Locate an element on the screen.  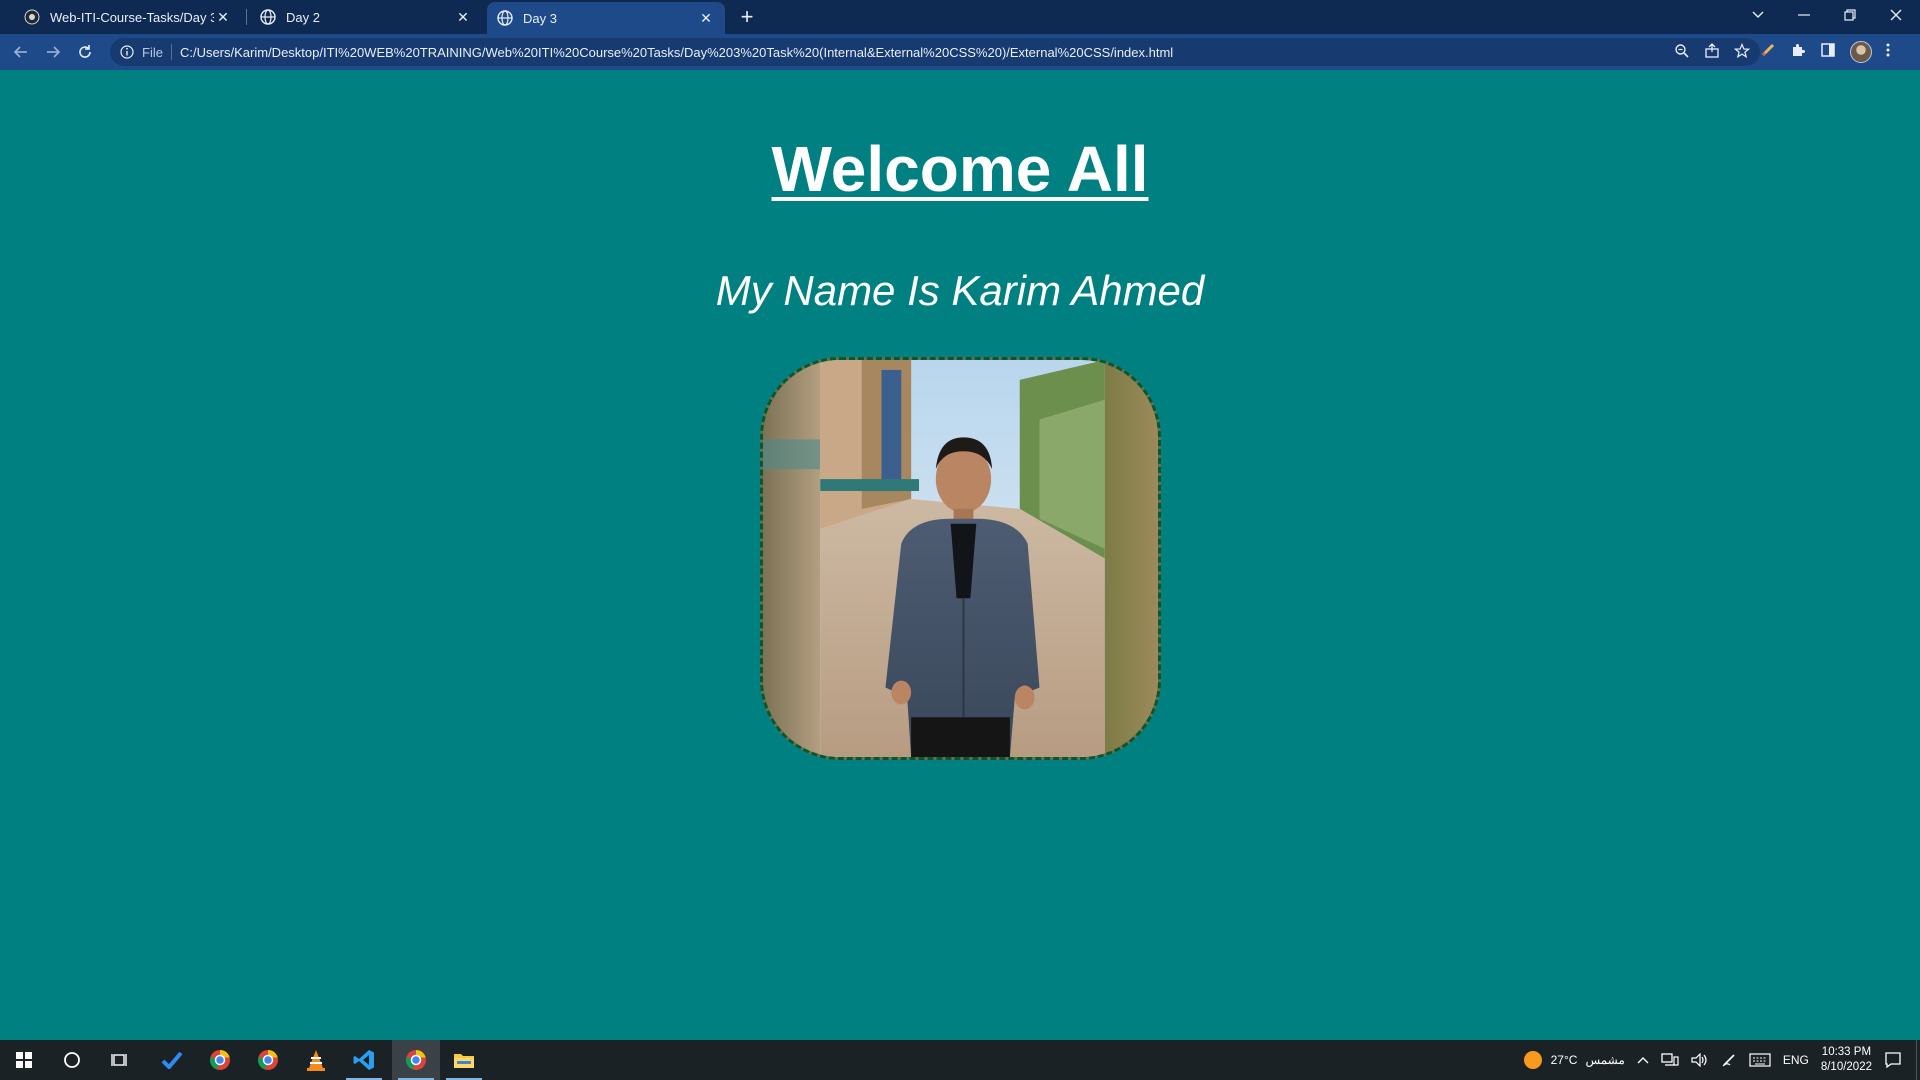
vlc-cone-icon is located at coordinates (316, 1060).